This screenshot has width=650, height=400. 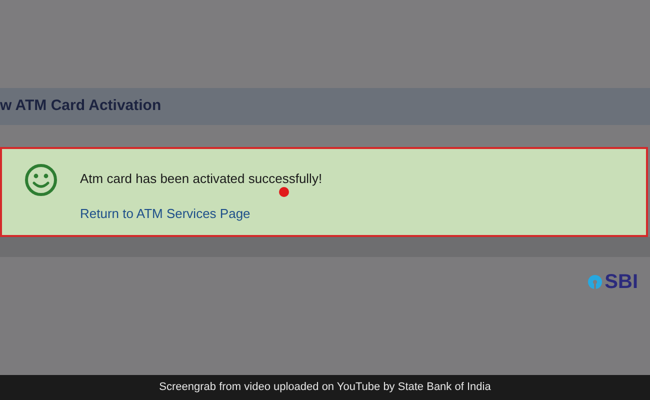 I want to click on success-message: Atm card has been activated successfully!, so click(x=201, y=179).